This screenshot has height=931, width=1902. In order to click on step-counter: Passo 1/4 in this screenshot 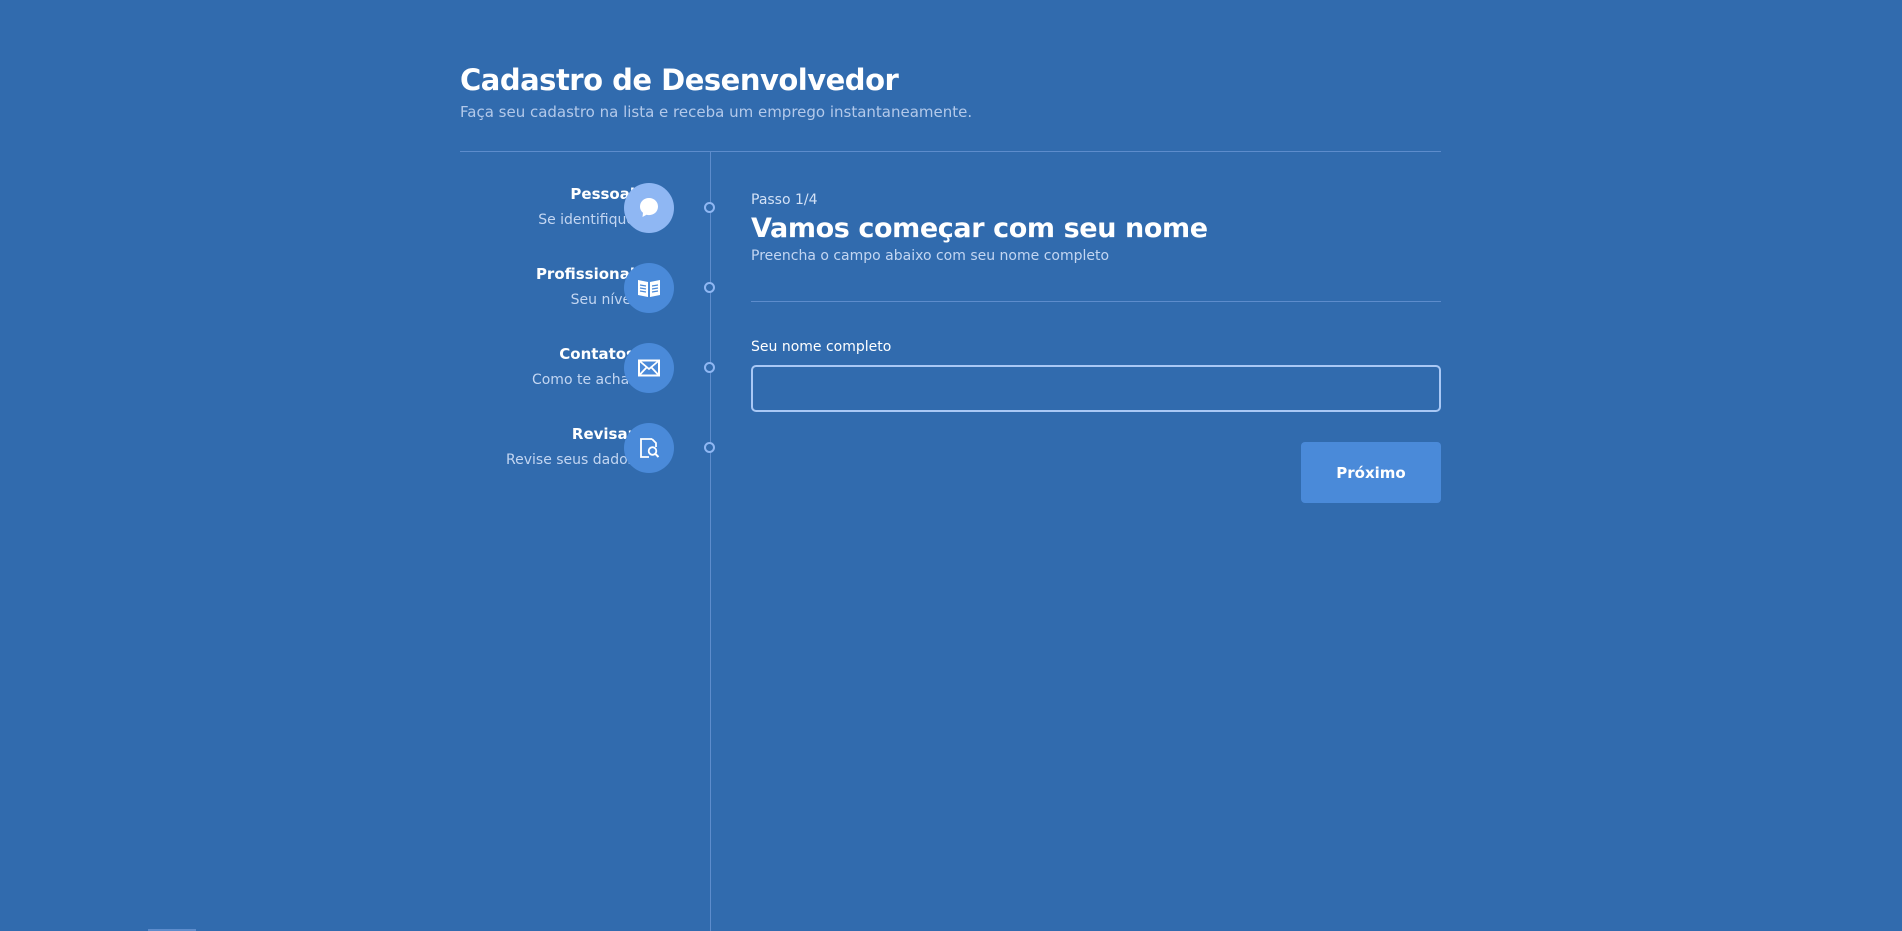, I will do `click(784, 200)`.